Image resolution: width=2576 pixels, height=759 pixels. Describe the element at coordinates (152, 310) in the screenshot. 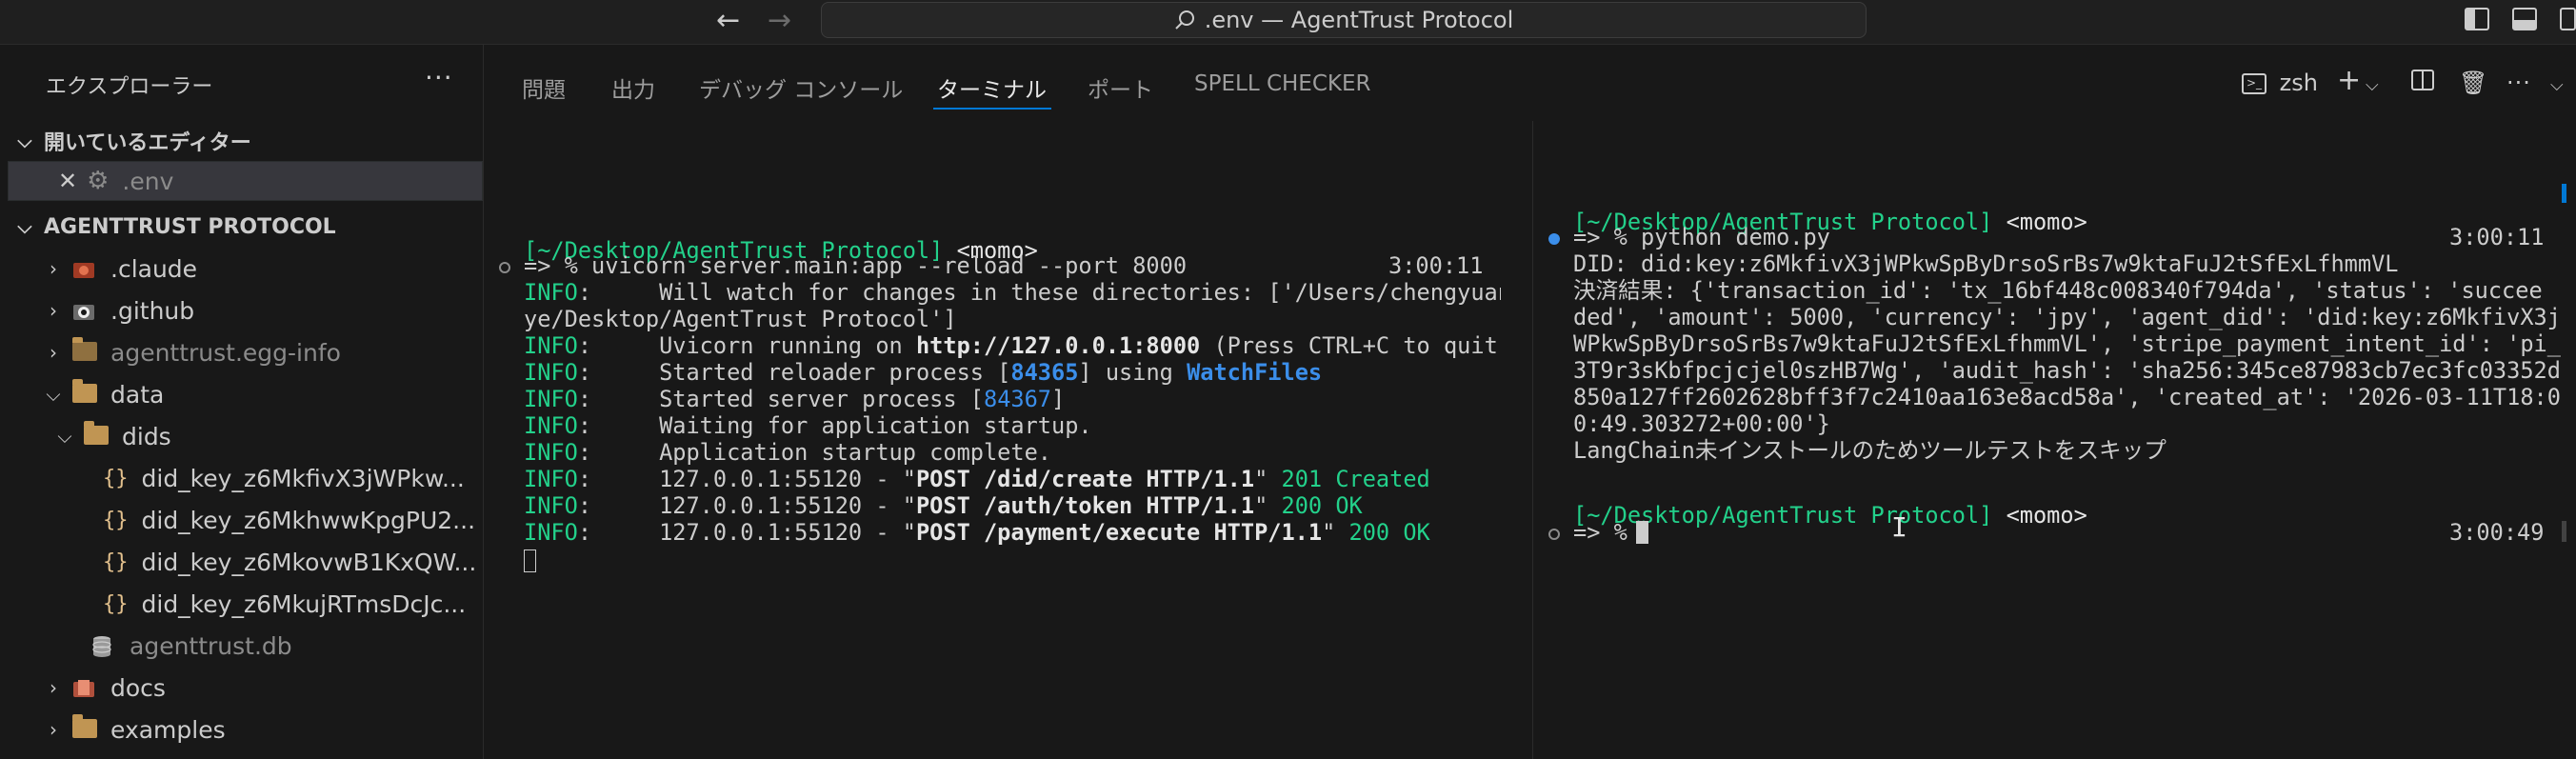

I see `tree-item-label: .github` at that location.